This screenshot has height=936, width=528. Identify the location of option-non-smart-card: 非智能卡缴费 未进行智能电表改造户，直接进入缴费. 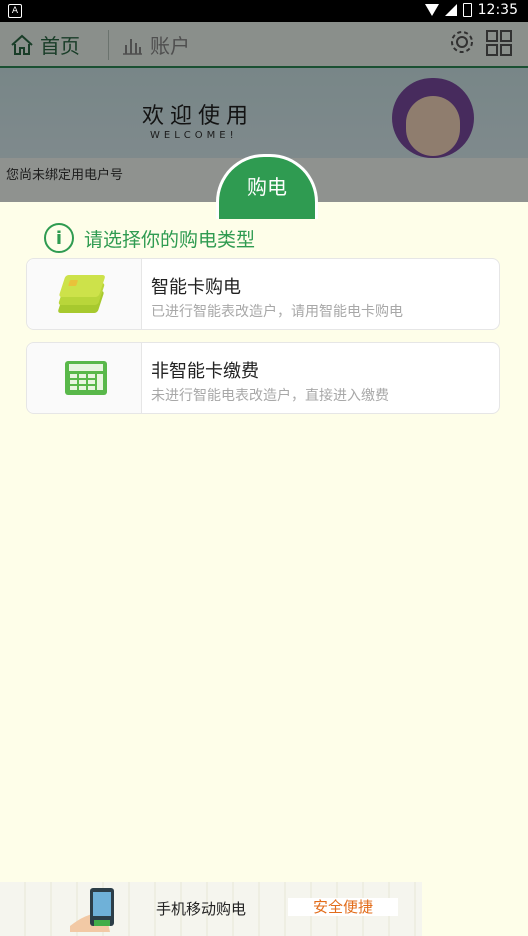
(263, 378).